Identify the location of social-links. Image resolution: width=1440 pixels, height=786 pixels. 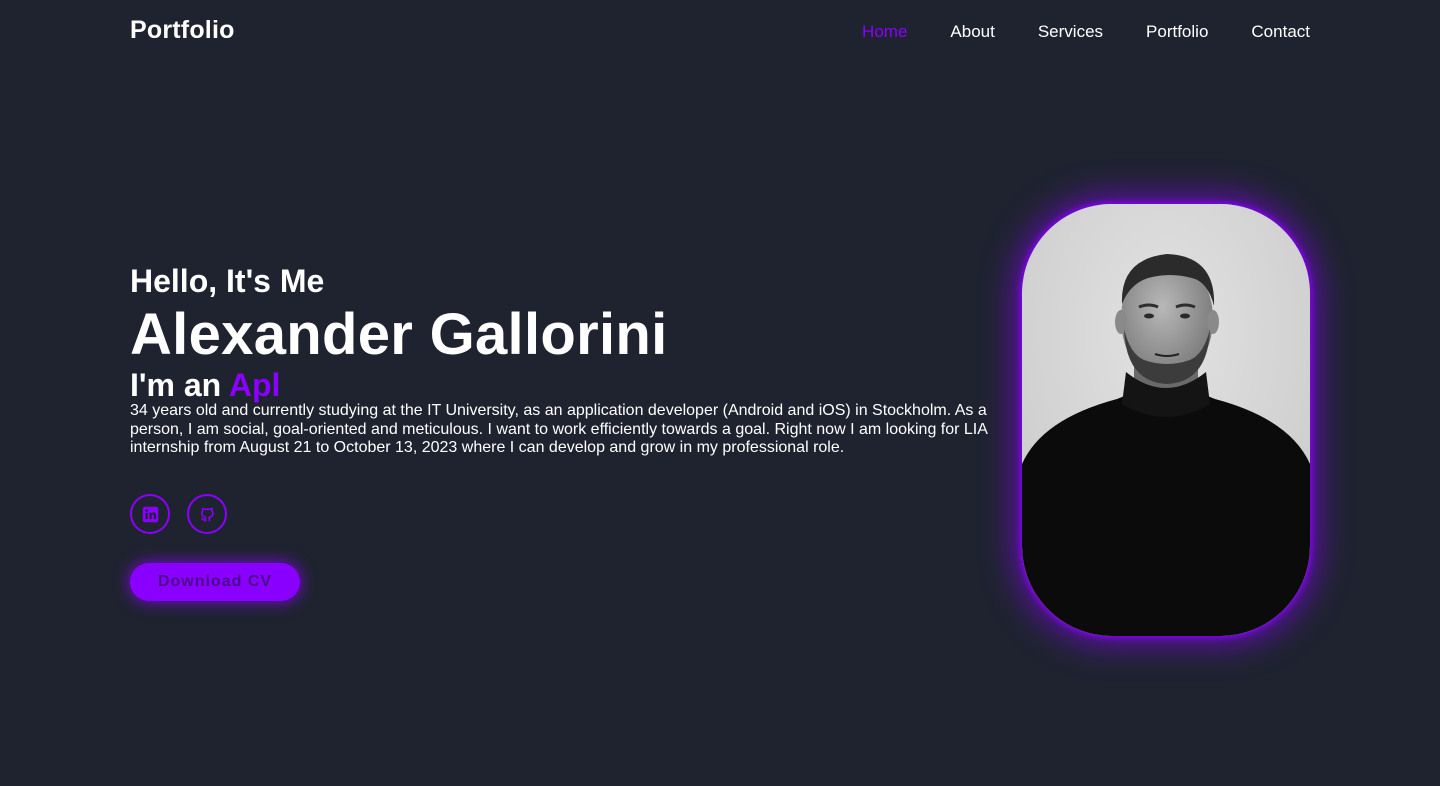
(178, 514).